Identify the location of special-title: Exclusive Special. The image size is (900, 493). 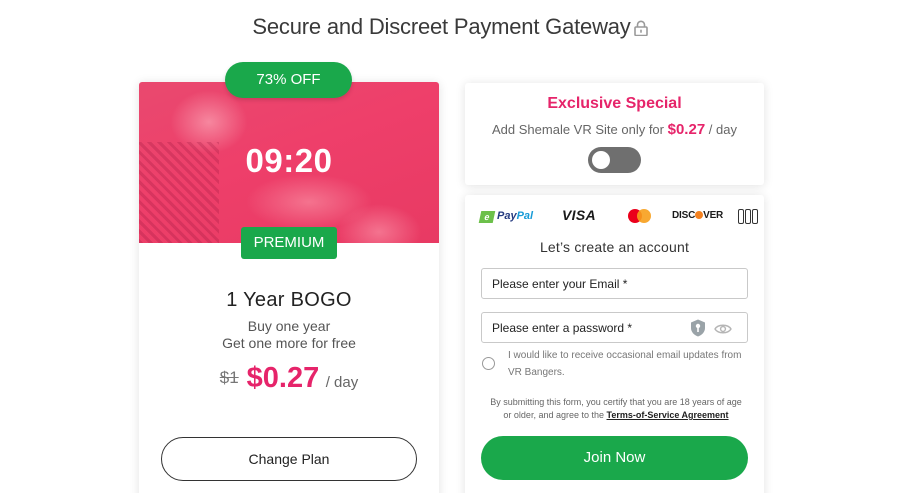
(614, 103).